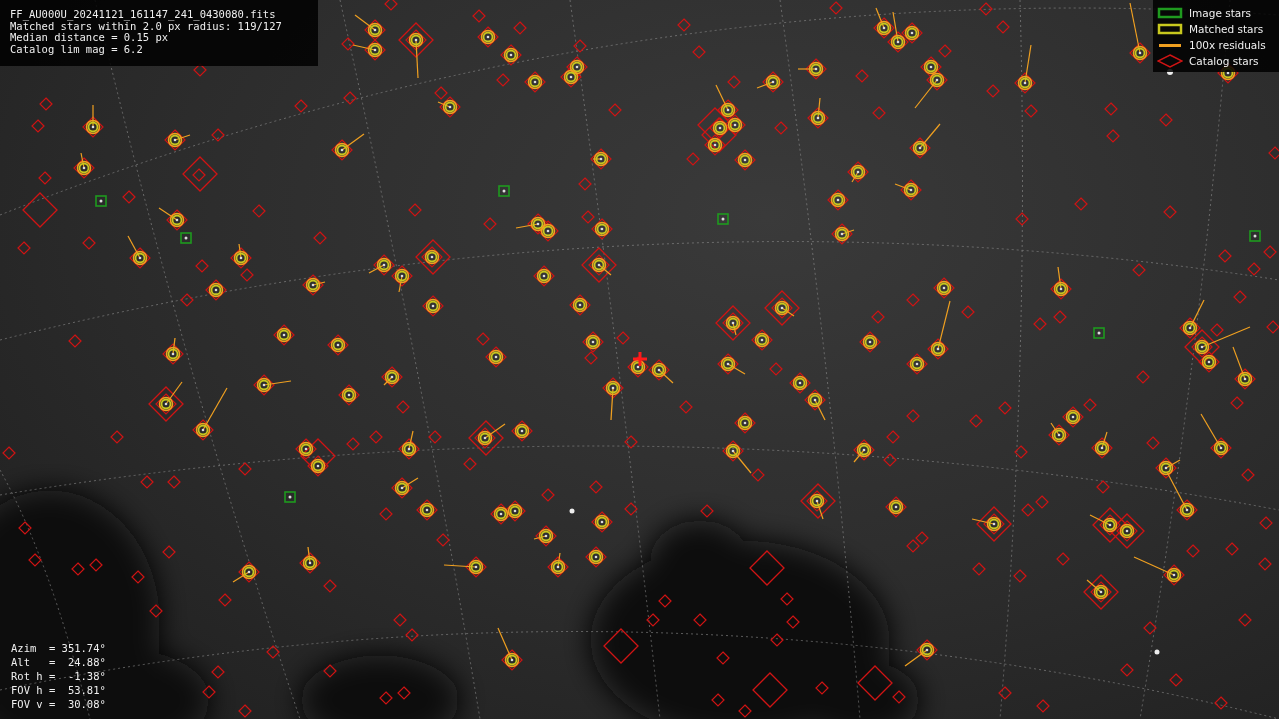 Image resolution: width=1279 pixels, height=719 pixels. I want to click on pointing-text: FOV h = 53.81°, so click(58, 690).